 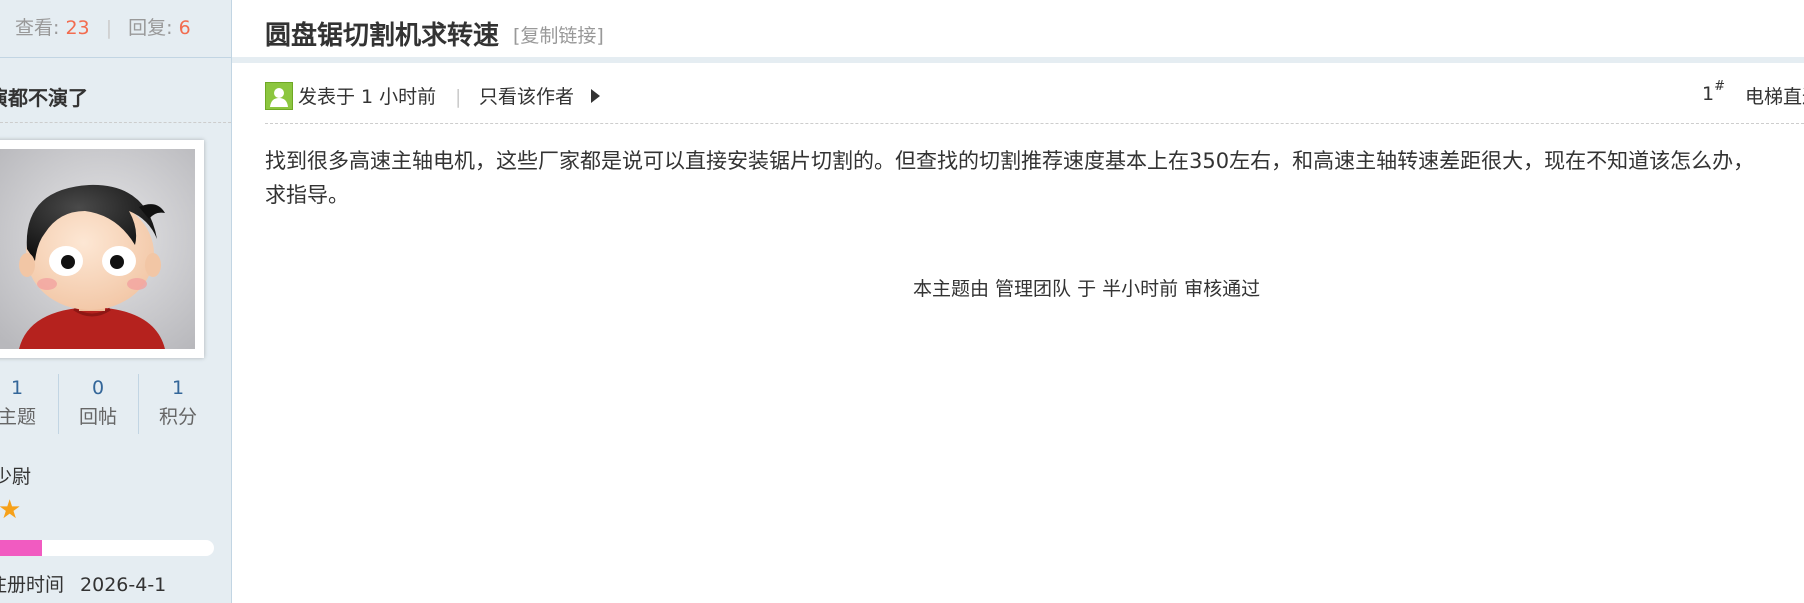 I want to click on views-count: 23, so click(x=77, y=28).